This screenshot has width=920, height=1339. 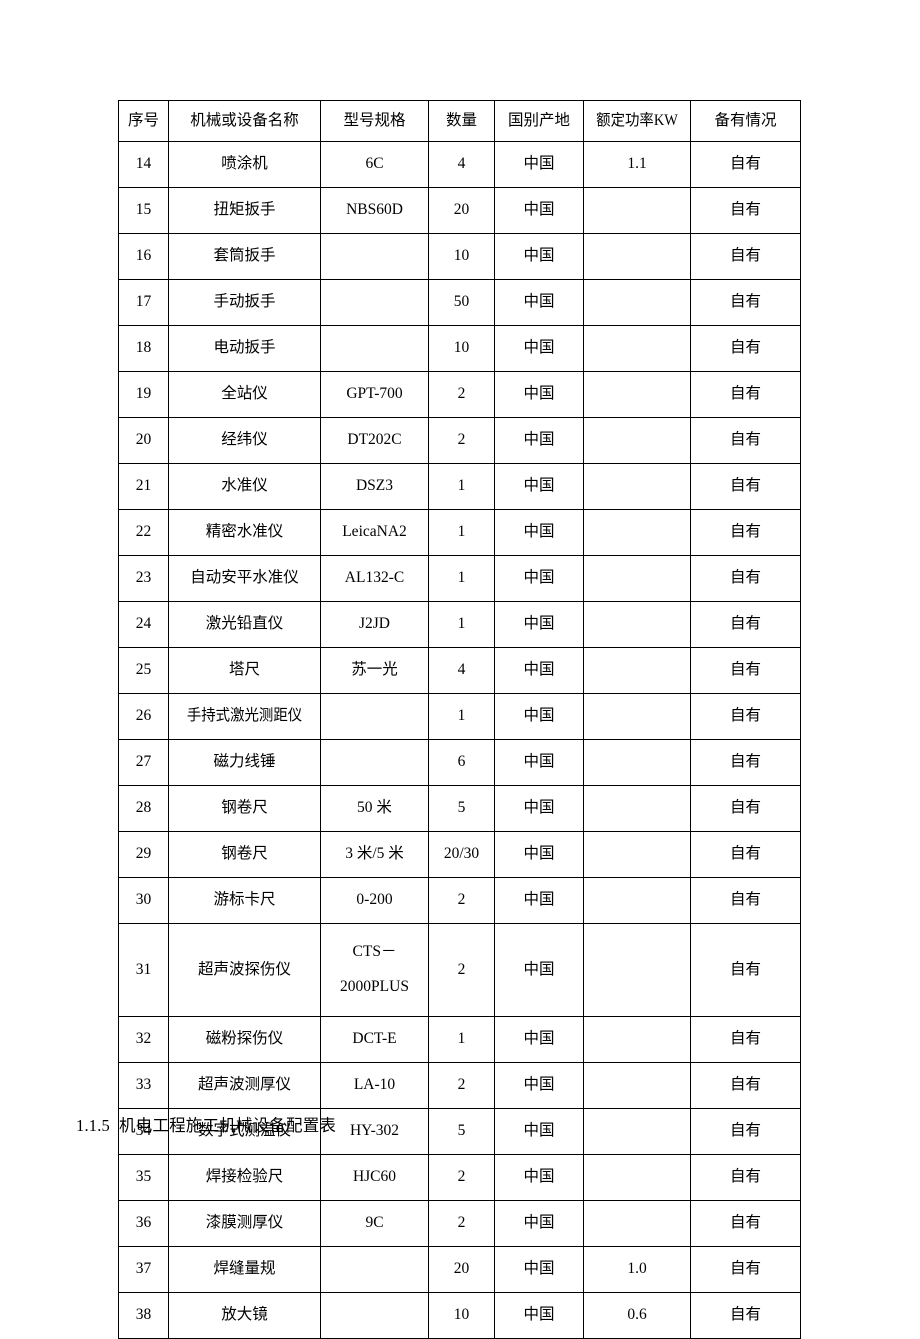 What do you see at coordinates (244, 808) in the screenshot?
I see `cell-name: 钢卷尺` at bounding box center [244, 808].